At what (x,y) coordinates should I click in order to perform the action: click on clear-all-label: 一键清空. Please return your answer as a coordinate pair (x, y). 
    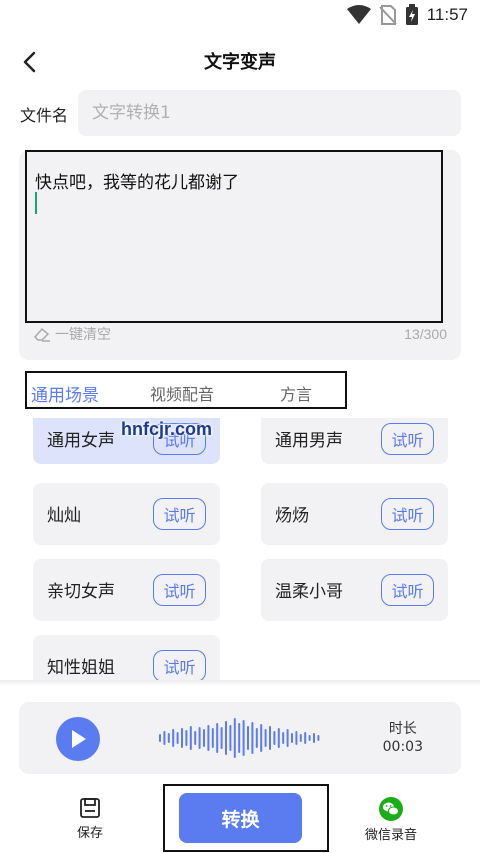
    Looking at the image, I should click on (83, 335).